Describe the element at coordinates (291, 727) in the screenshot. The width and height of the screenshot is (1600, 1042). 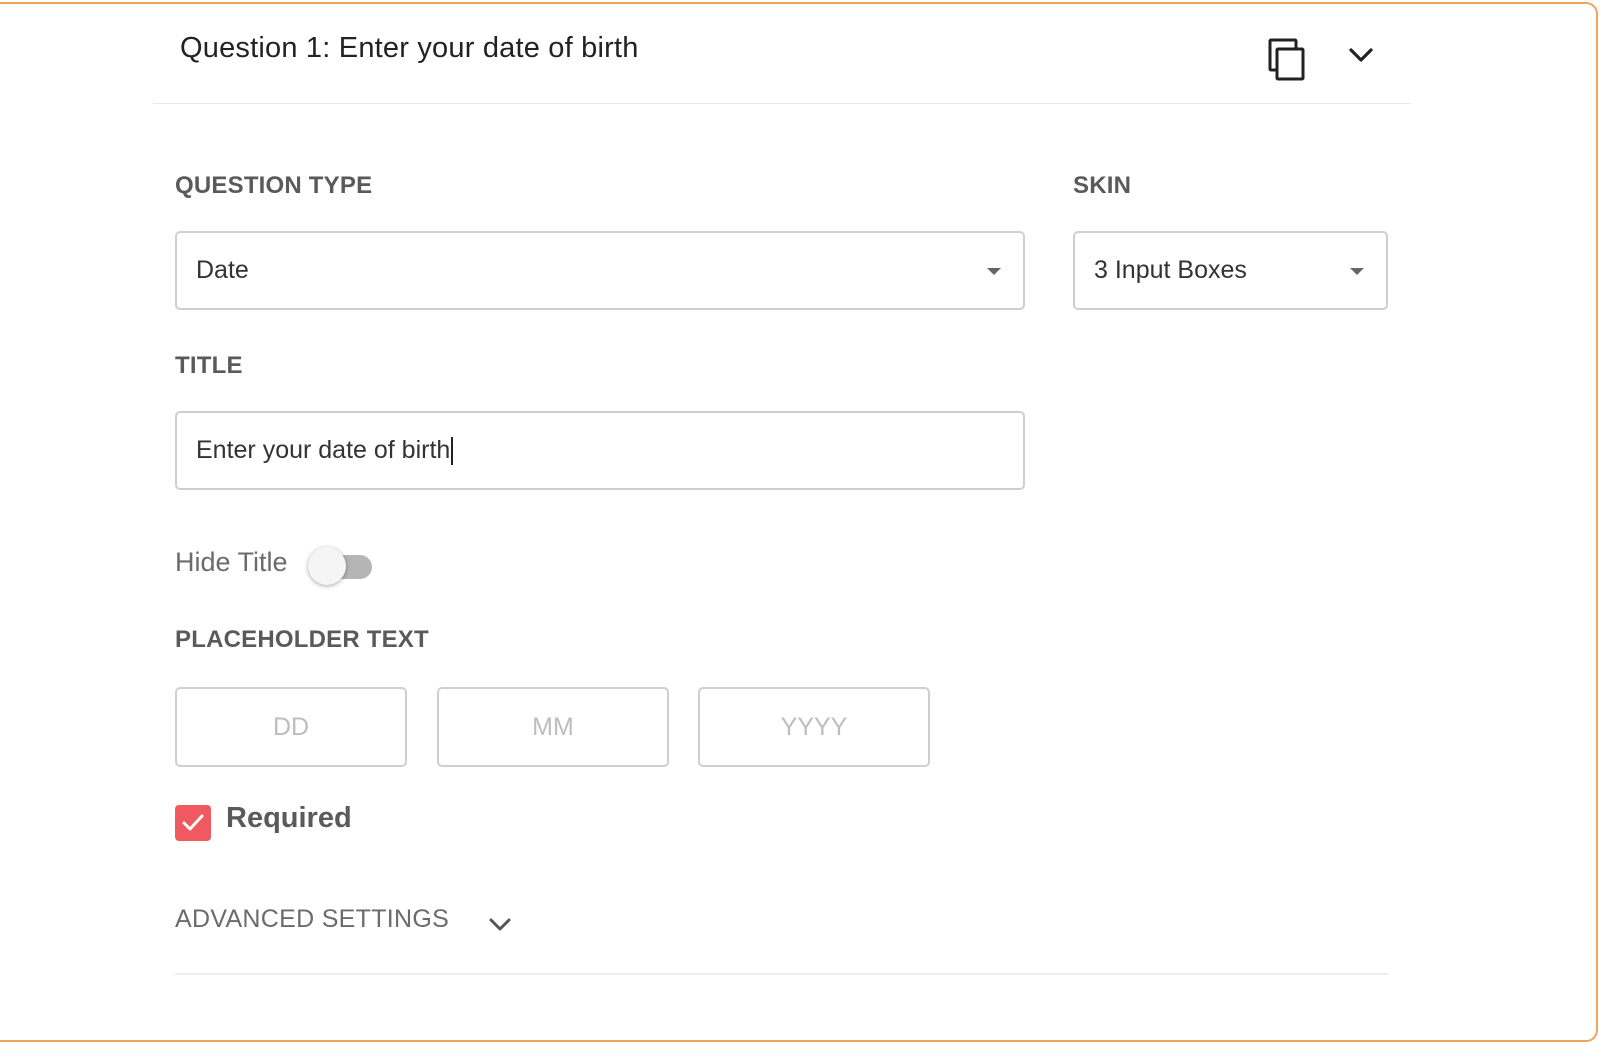
I see `day-placeholder-input: DD` at that location.